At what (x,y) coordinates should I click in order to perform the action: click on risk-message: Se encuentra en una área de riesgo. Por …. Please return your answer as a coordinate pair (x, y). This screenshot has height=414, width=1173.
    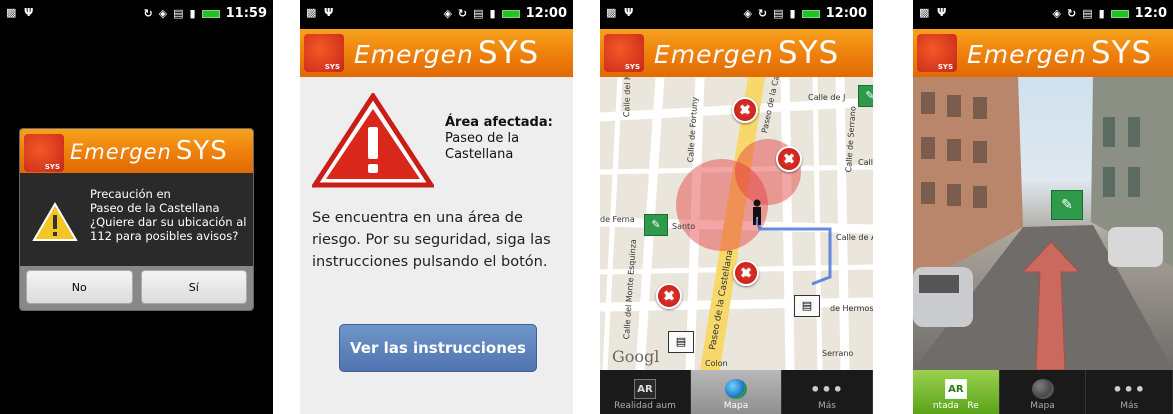
    Looking at the image, I should click on (431, 240).